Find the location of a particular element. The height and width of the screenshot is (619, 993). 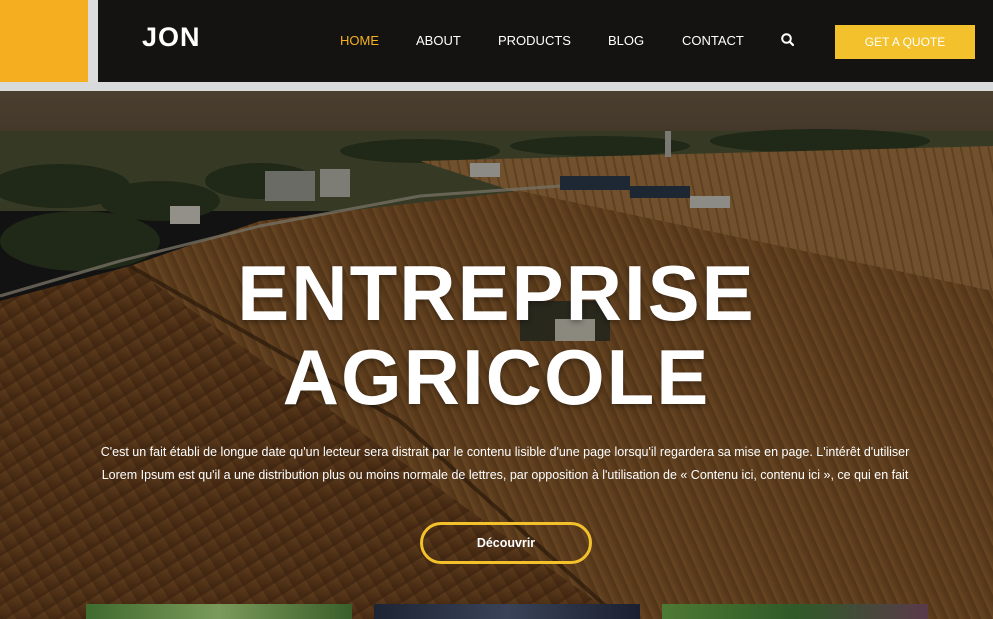

nav-blog: BLOG is located at coordinates (626, 40).